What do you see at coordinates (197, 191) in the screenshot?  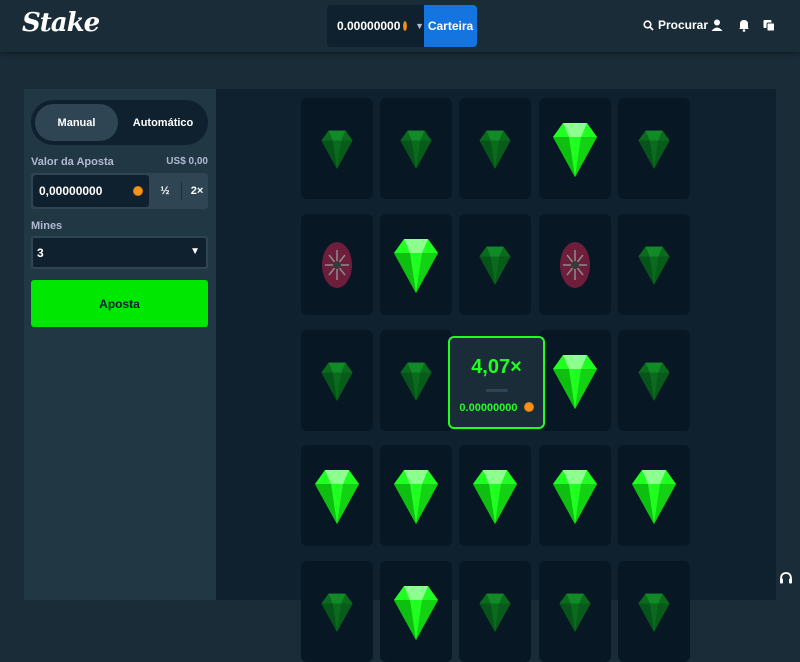 I see `double-bet-button: 2×` at bounding box center [197, 191].